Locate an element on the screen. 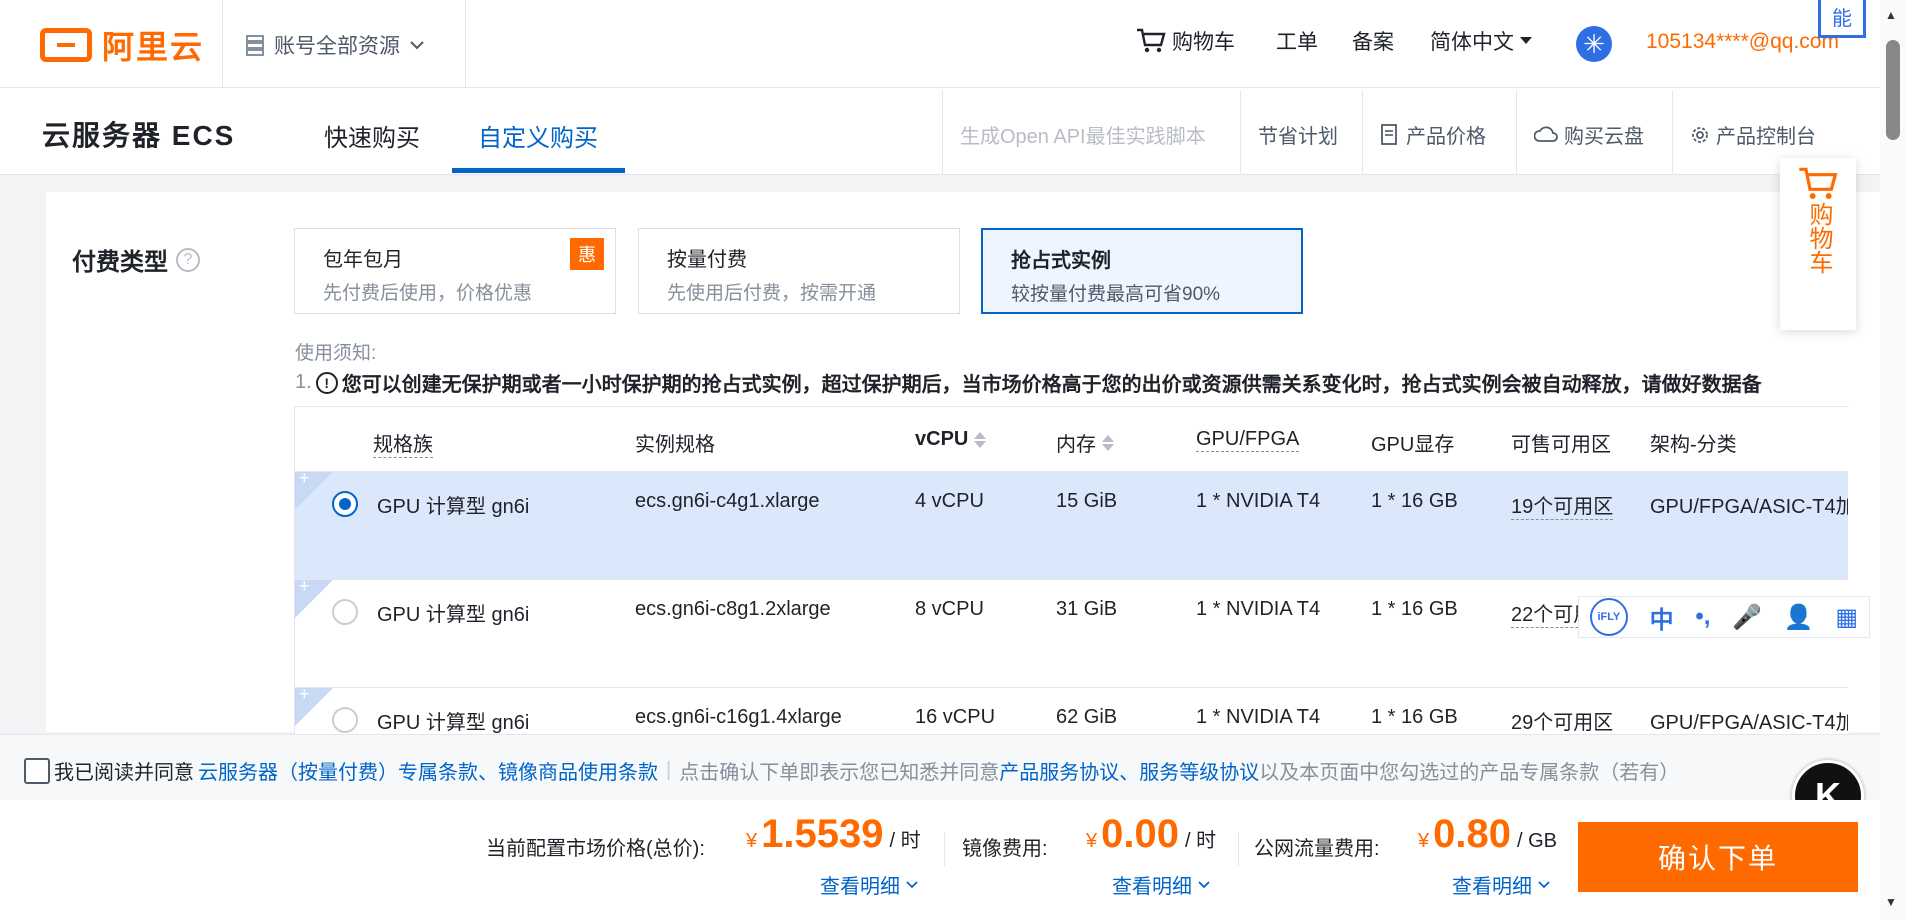 This screenshot has width=1906, height=920. saving-plan-label: 节省计划 is located at coordinates (1298, 137).